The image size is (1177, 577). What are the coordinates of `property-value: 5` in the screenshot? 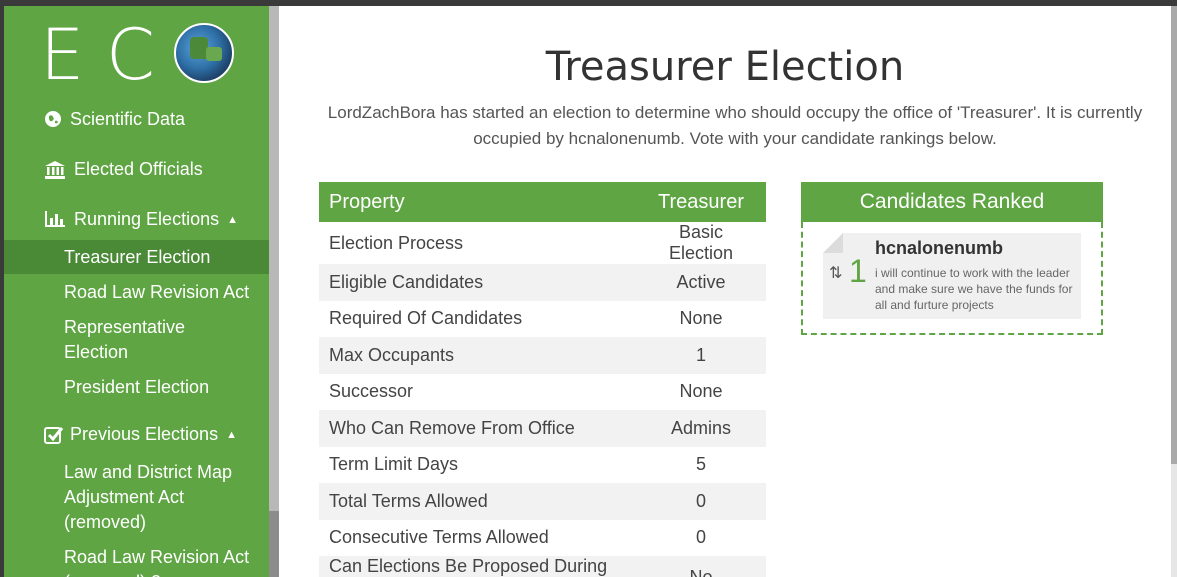 It's located at (701, 464).